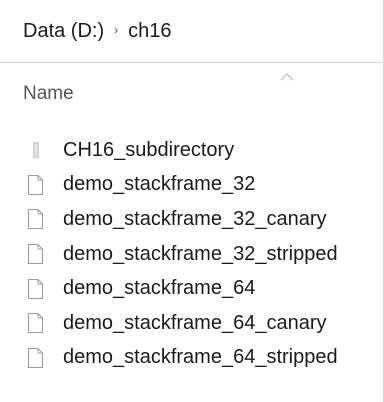 Image resolution: width=384 pixels, height=402 pixels. Describe the element at coordinates (200, 357) in the screenshot. I see `list-item-label: demo_stackframe_64_stripped` at that location.